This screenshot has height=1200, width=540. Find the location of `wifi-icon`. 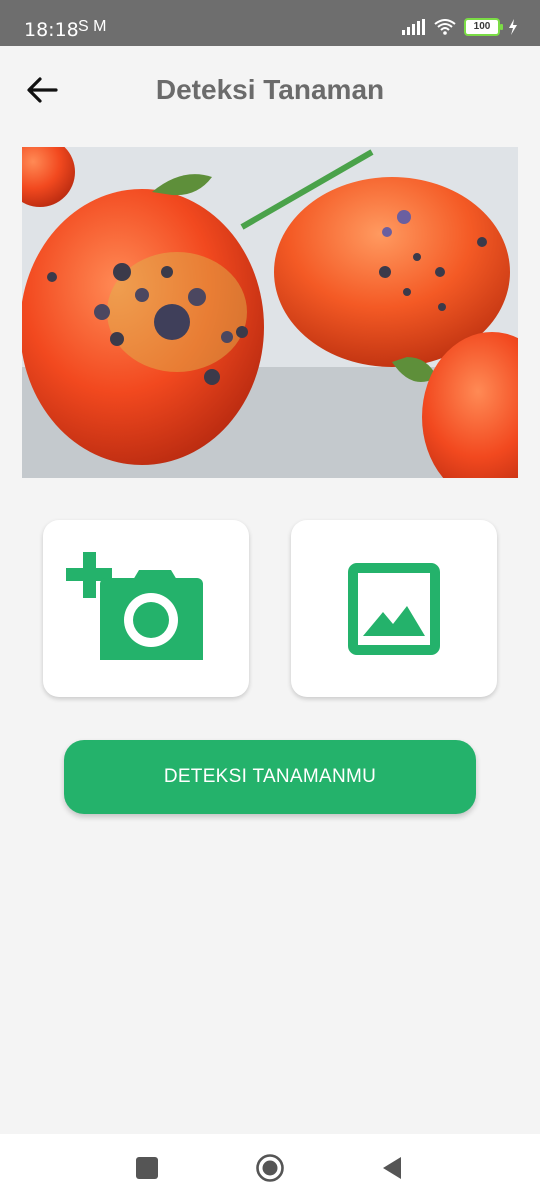

wifi-icon is located at coordinates (445, 27).